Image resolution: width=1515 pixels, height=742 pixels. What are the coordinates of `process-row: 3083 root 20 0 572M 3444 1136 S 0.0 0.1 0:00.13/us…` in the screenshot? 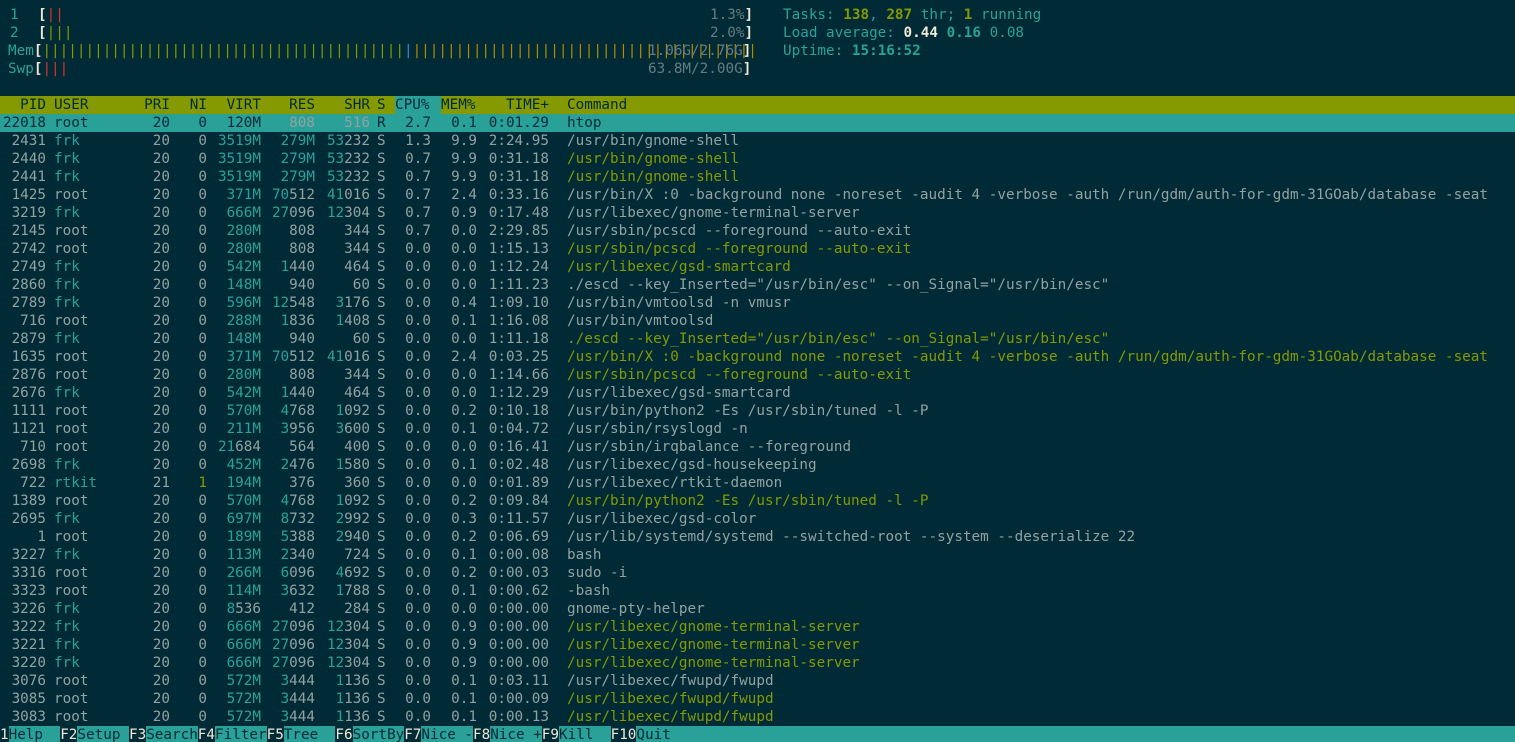 It's located at (757, 717).